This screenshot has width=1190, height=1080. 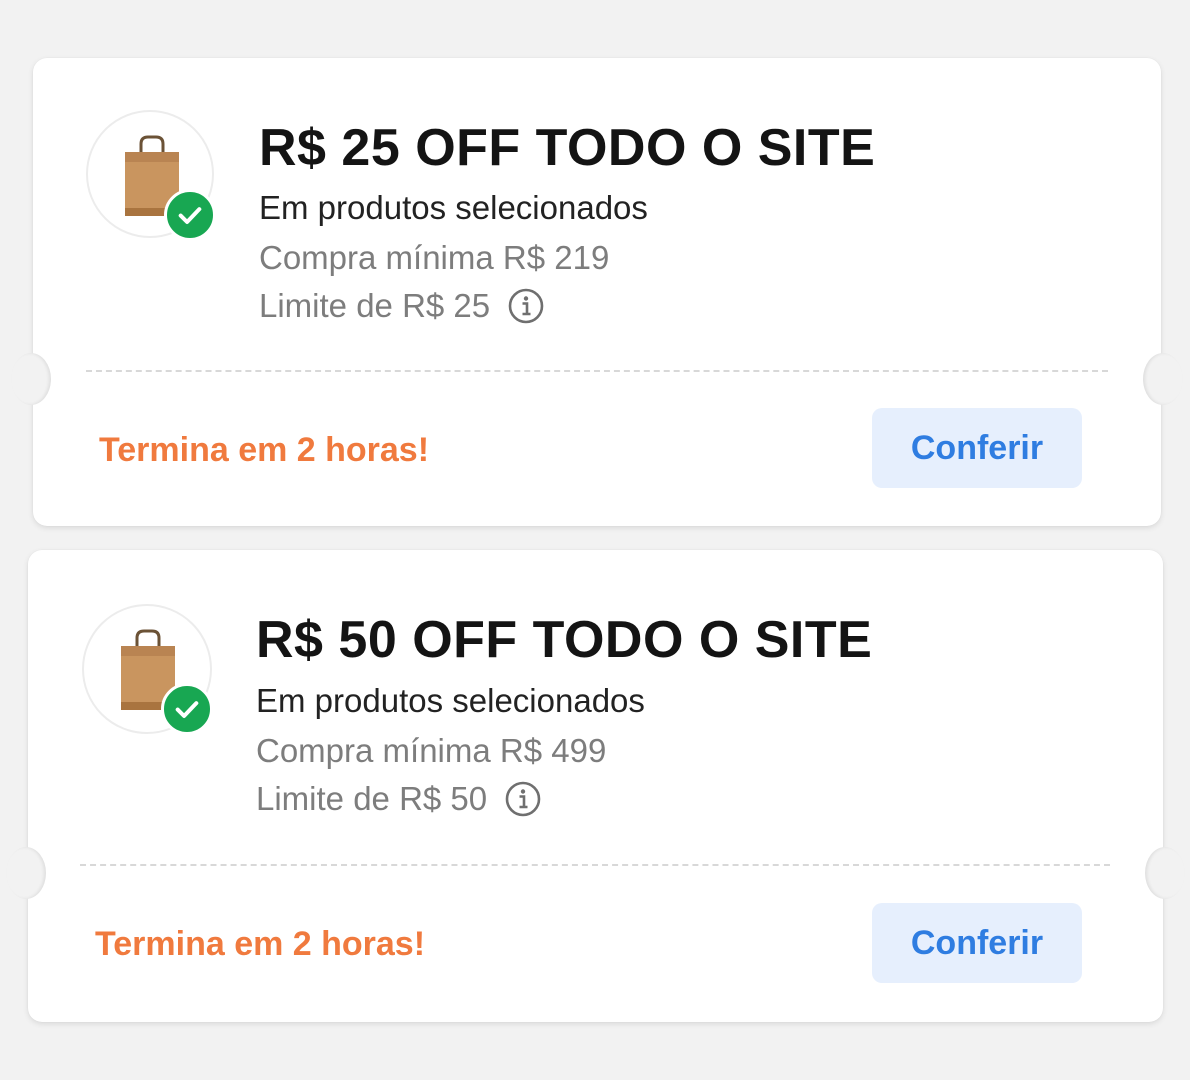 I want to click on limit-row: Limite de R$ 25, so click(x=401, y=306).